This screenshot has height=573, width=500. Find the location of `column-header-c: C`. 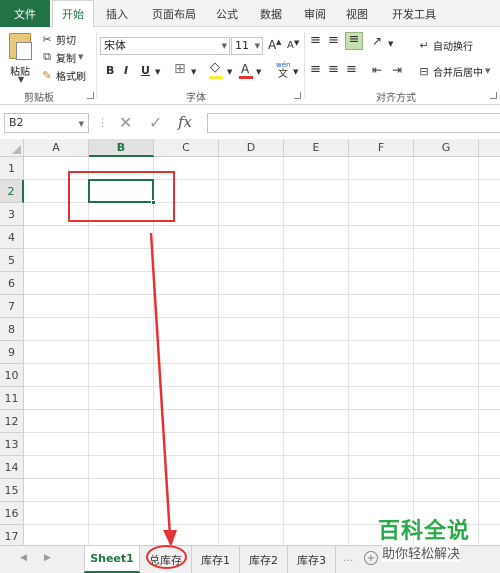

column-header-c: C is located at coordinates (186, 148).